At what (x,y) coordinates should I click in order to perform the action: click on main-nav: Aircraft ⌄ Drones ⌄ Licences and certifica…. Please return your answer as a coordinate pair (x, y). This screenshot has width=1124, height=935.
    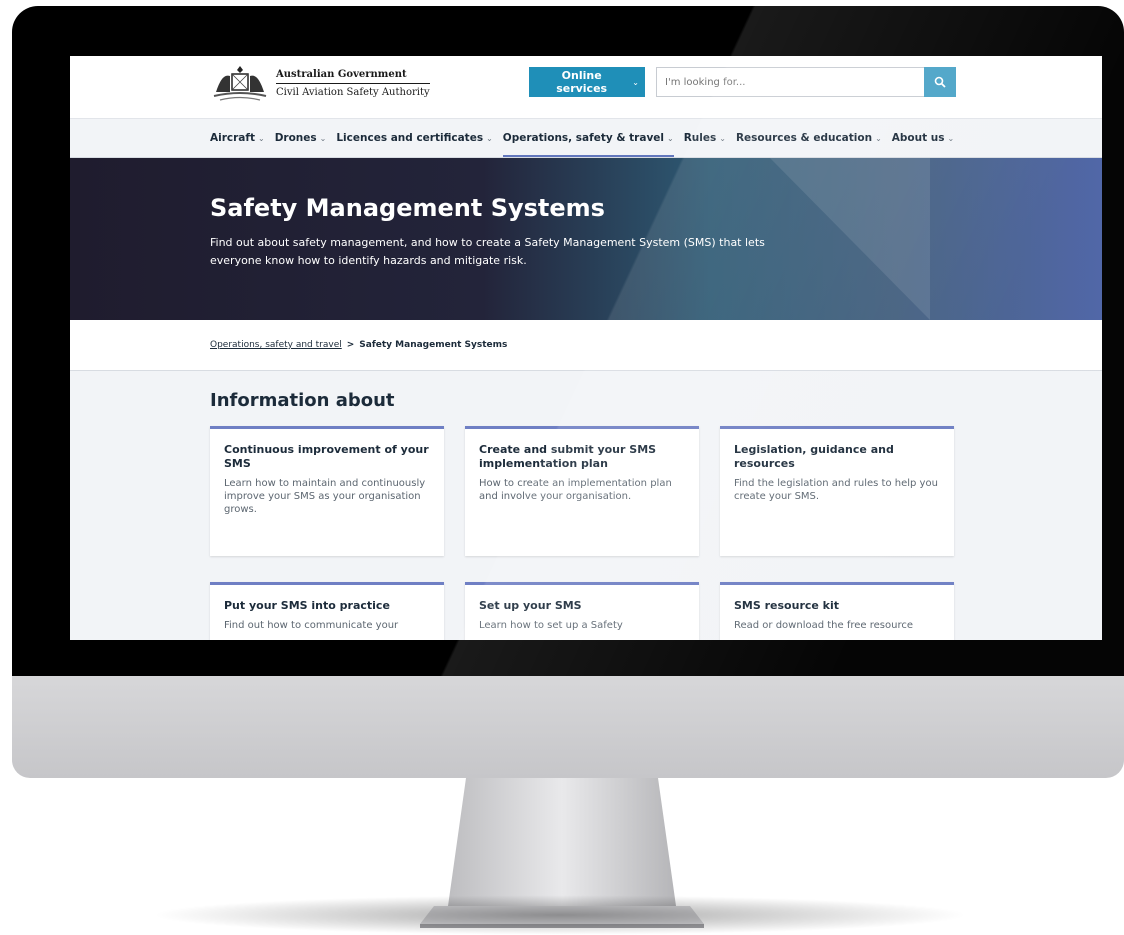
    Looking at the image, I should click on (586, 138).